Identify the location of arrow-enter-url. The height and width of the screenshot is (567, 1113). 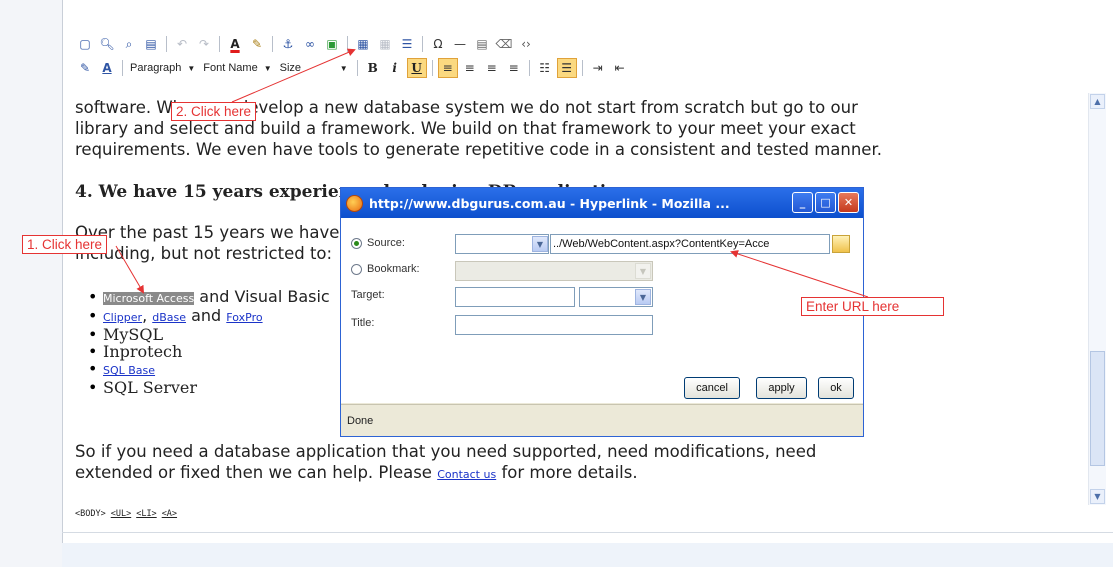
(799, 274).